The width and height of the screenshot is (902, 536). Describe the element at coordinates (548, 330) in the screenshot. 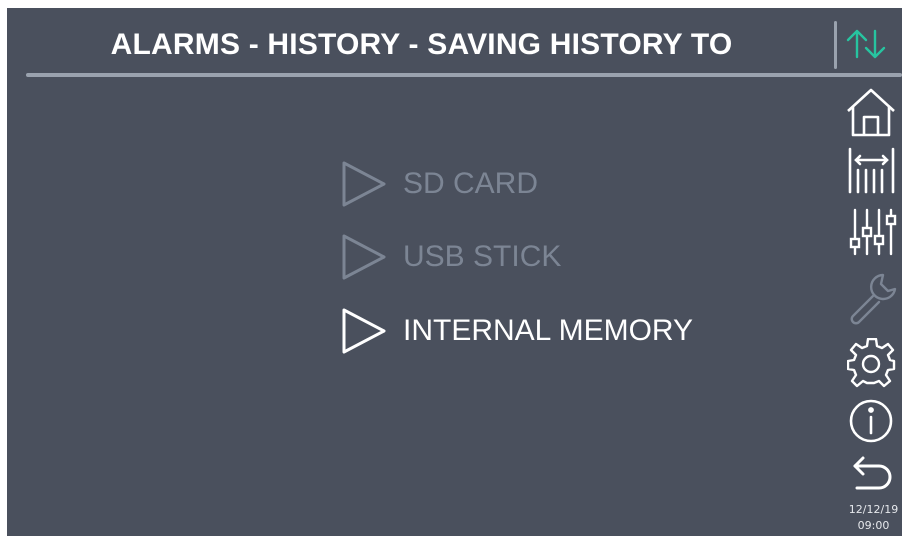

I see `menu-item-label: INTERNAL MEMORY` at that location.